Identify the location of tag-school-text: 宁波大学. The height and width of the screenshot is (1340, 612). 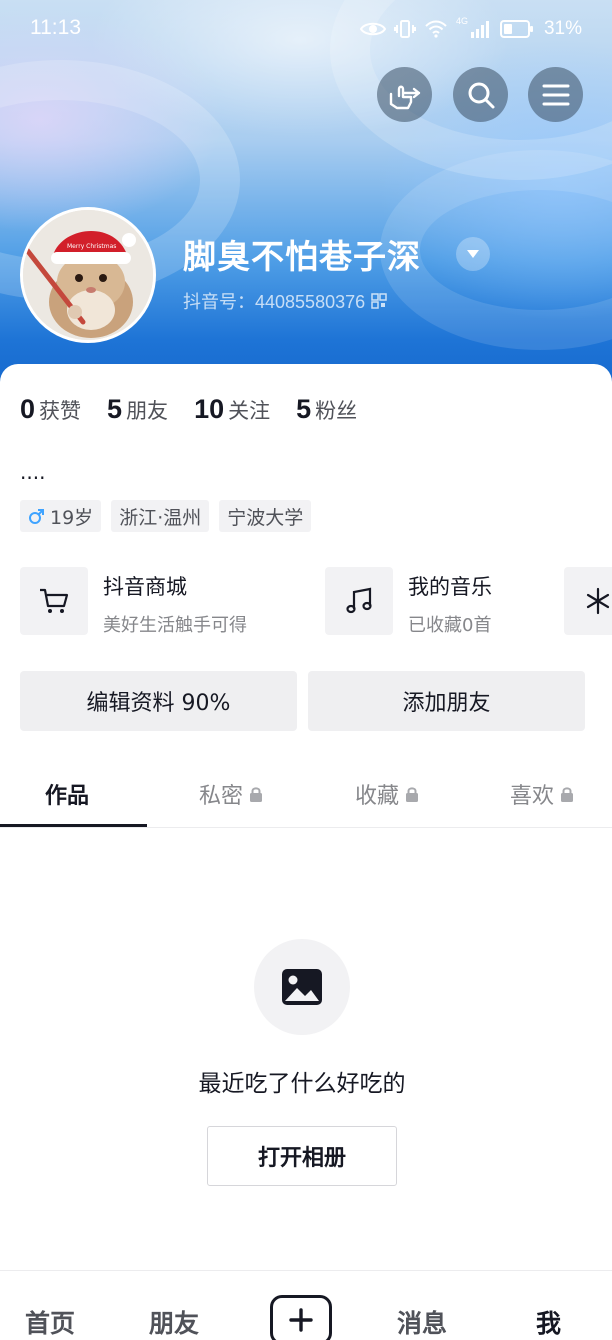
(265, 517).